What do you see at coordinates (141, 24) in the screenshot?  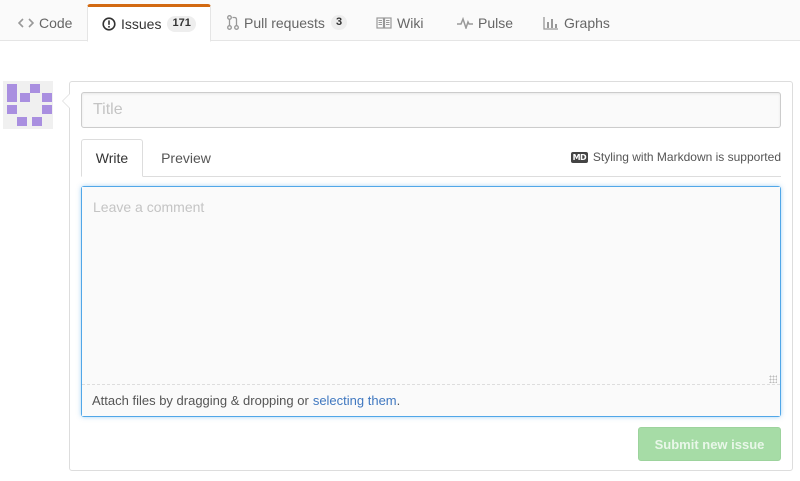 I see `tab-issues-label: Issues` at bounding box center [141, 24].